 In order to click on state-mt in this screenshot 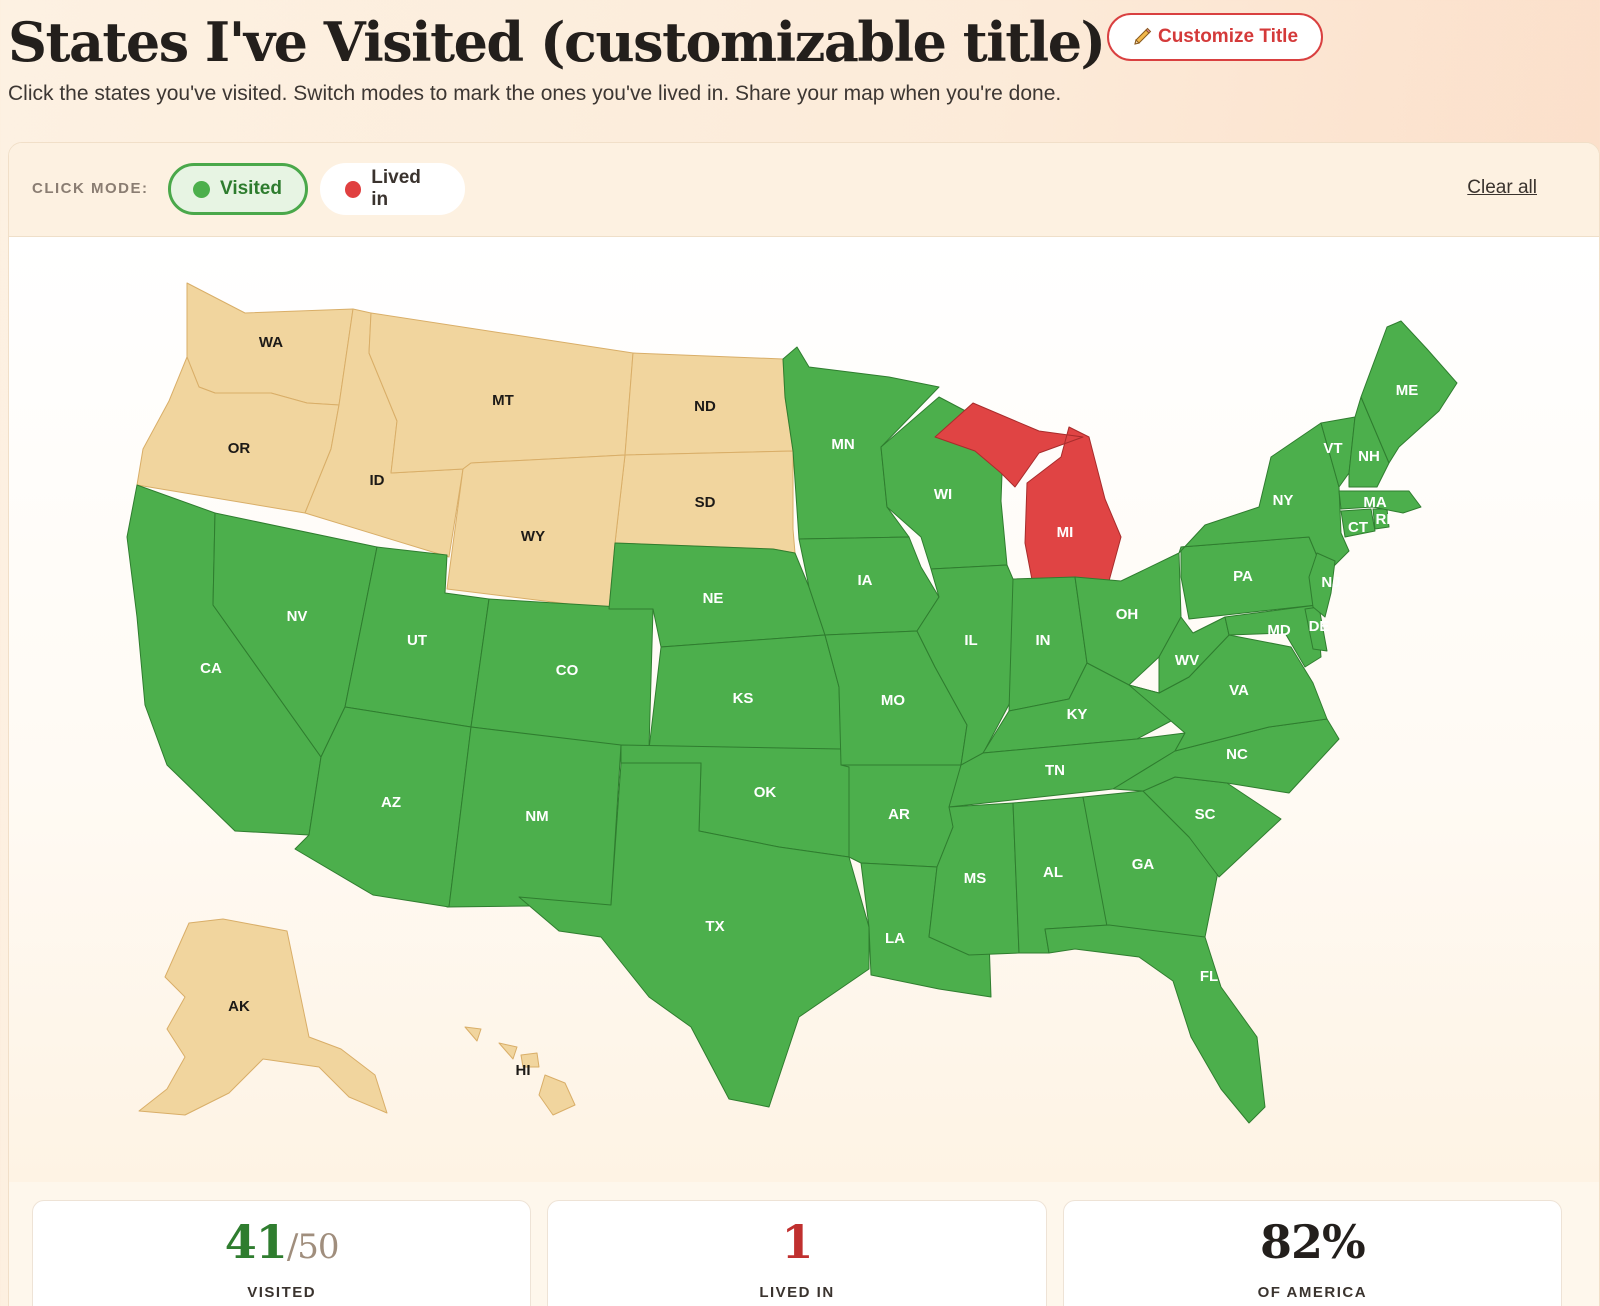, I will do `click(501, 393)`.